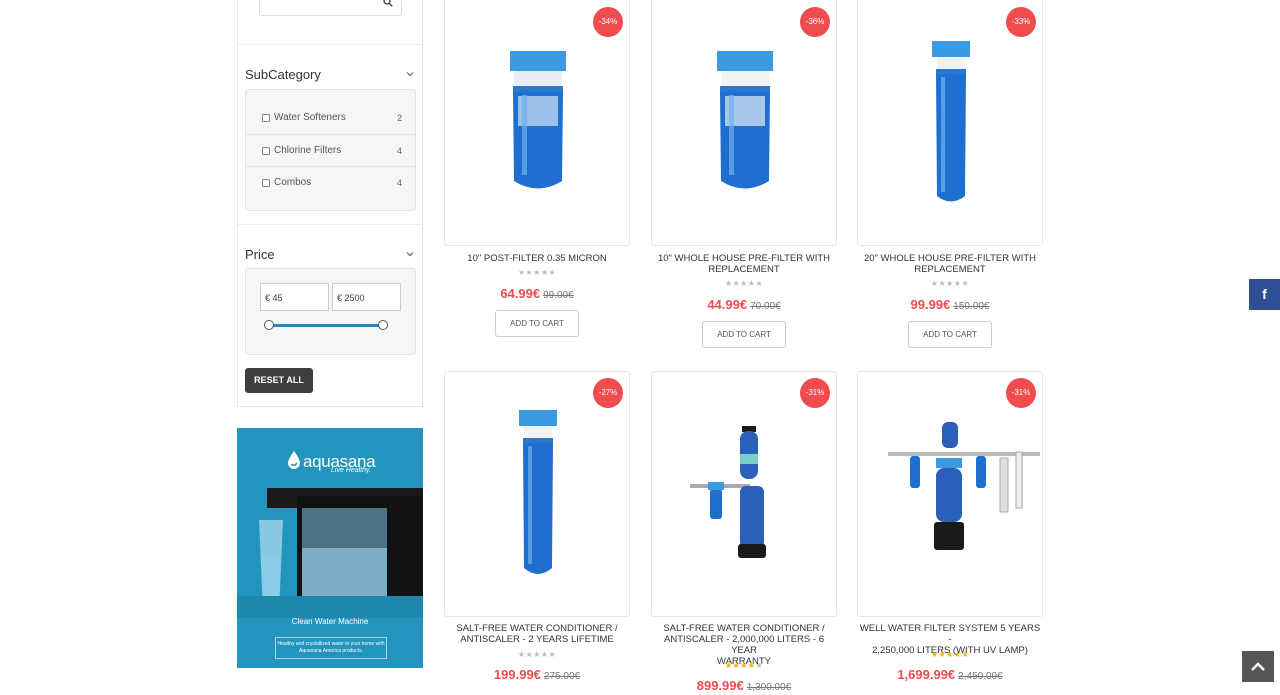 Image resolution: width=1280 pixels, height=695 pixels. What do you see at coordinates (769, 687) in the screenshot?
I see `price-original: 1,300.00€` at bounding box center [769, 687].